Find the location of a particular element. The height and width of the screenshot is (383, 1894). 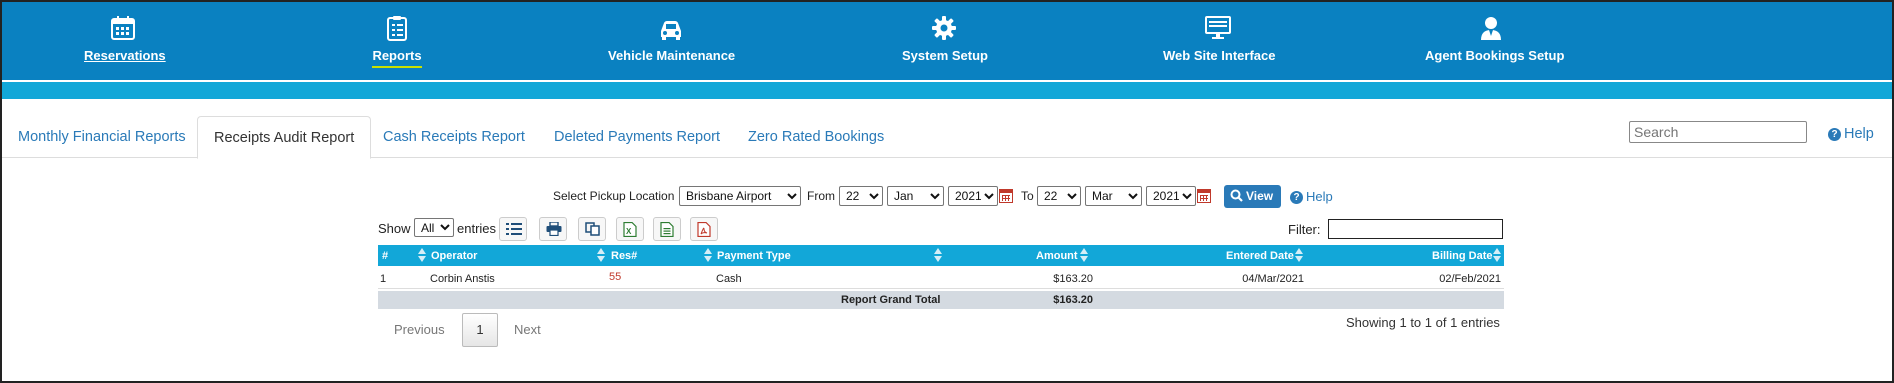

to-label: To is located at coordinates (1027, 196).